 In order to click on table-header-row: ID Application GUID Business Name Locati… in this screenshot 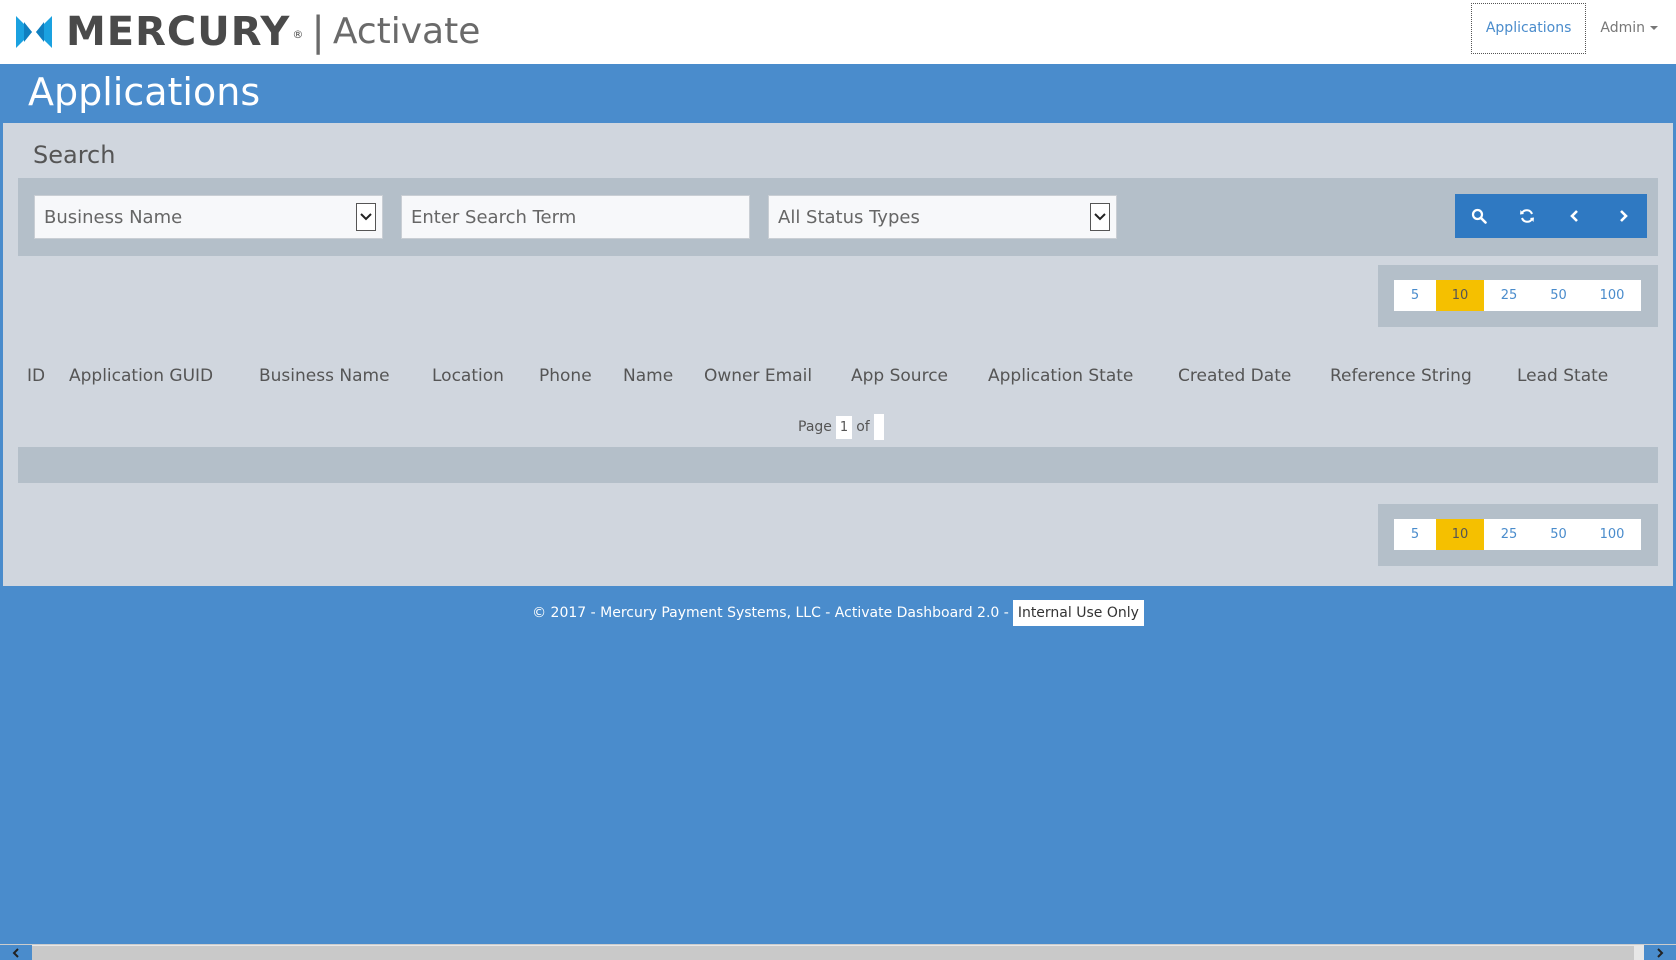, I will do `click(838, 381)`.